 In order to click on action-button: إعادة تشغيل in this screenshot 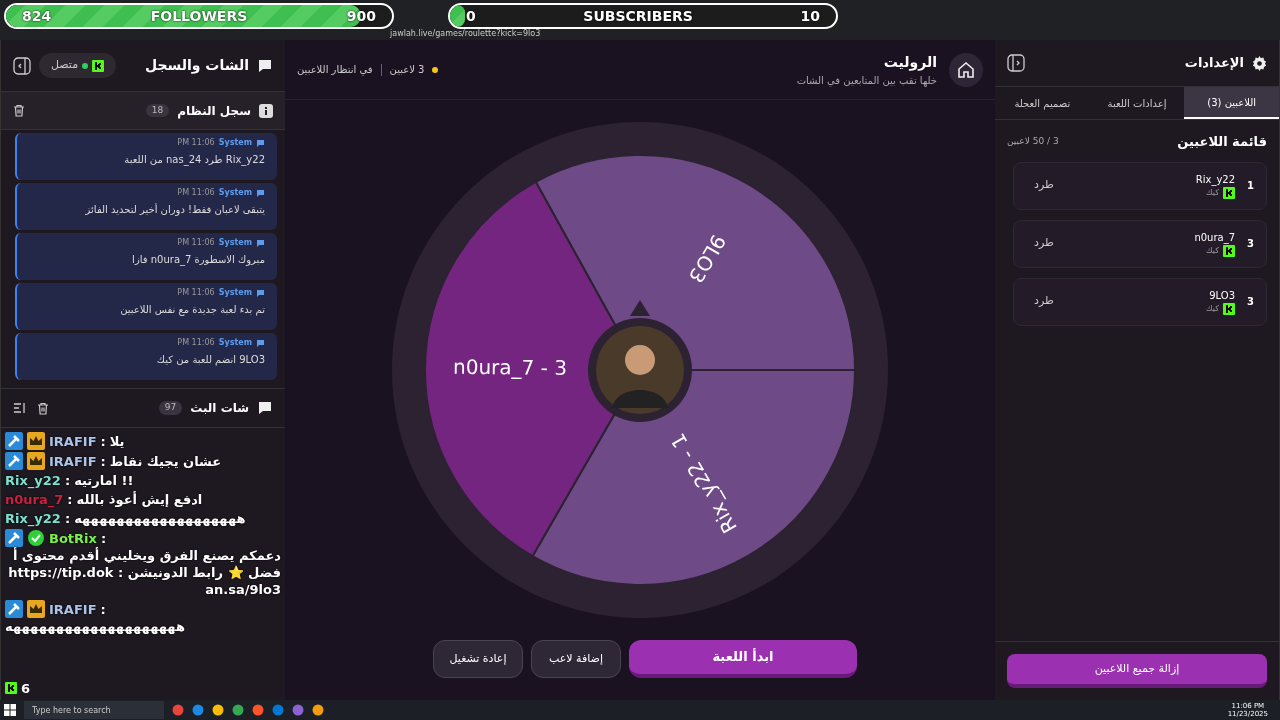, I will do `click(478, 659)`.